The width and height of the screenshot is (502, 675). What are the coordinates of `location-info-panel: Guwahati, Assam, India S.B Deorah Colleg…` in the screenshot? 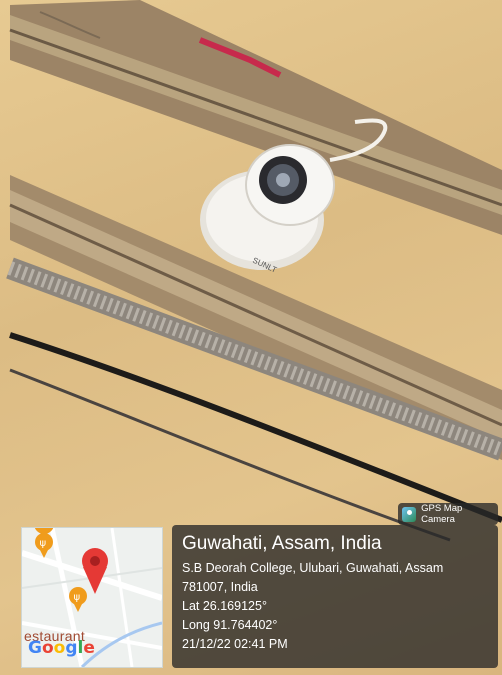 It's located at (335, 596).